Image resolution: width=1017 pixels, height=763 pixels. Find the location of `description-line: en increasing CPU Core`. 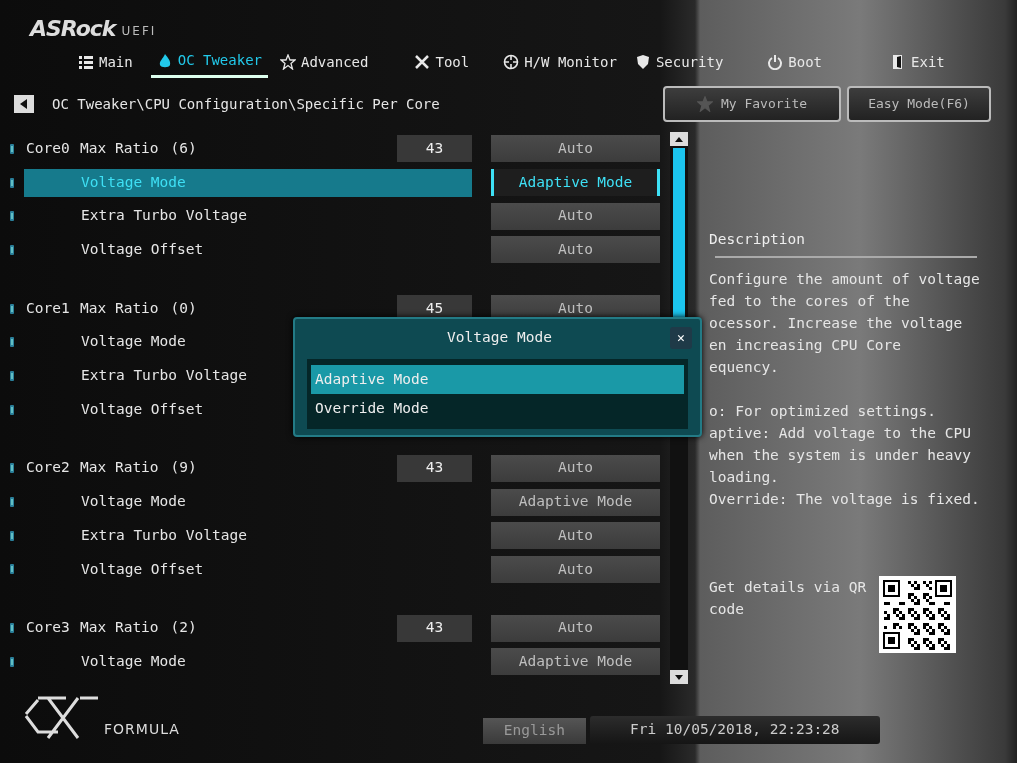

description-line: en increasing CPU Core is located at coordinates (806, 345).